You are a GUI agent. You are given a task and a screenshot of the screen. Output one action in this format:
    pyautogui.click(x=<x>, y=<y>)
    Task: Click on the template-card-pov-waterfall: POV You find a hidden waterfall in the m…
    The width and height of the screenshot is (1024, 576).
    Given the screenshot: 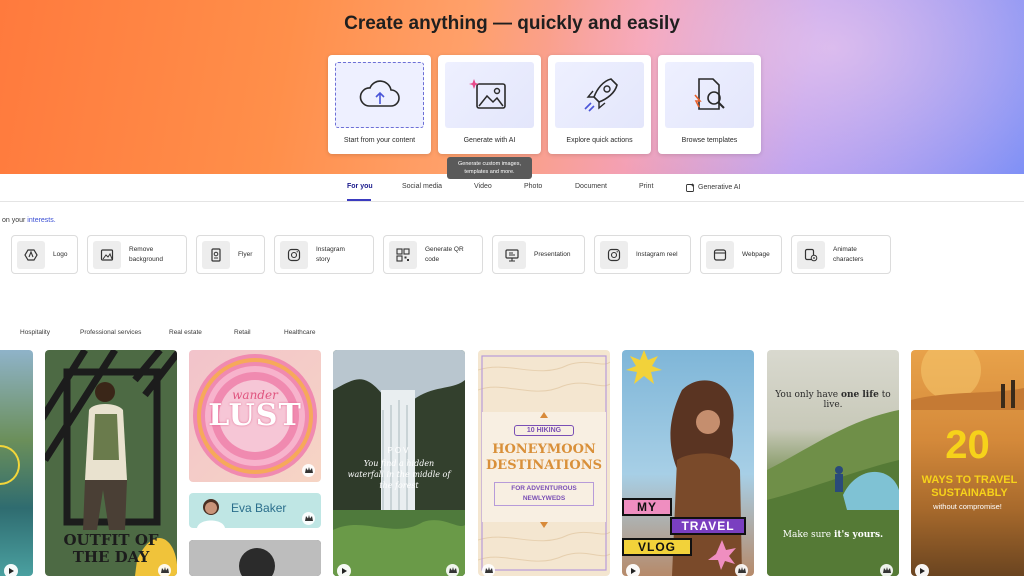 What is the action you would take?
    pyautogui.click(x=399, y=463)
    